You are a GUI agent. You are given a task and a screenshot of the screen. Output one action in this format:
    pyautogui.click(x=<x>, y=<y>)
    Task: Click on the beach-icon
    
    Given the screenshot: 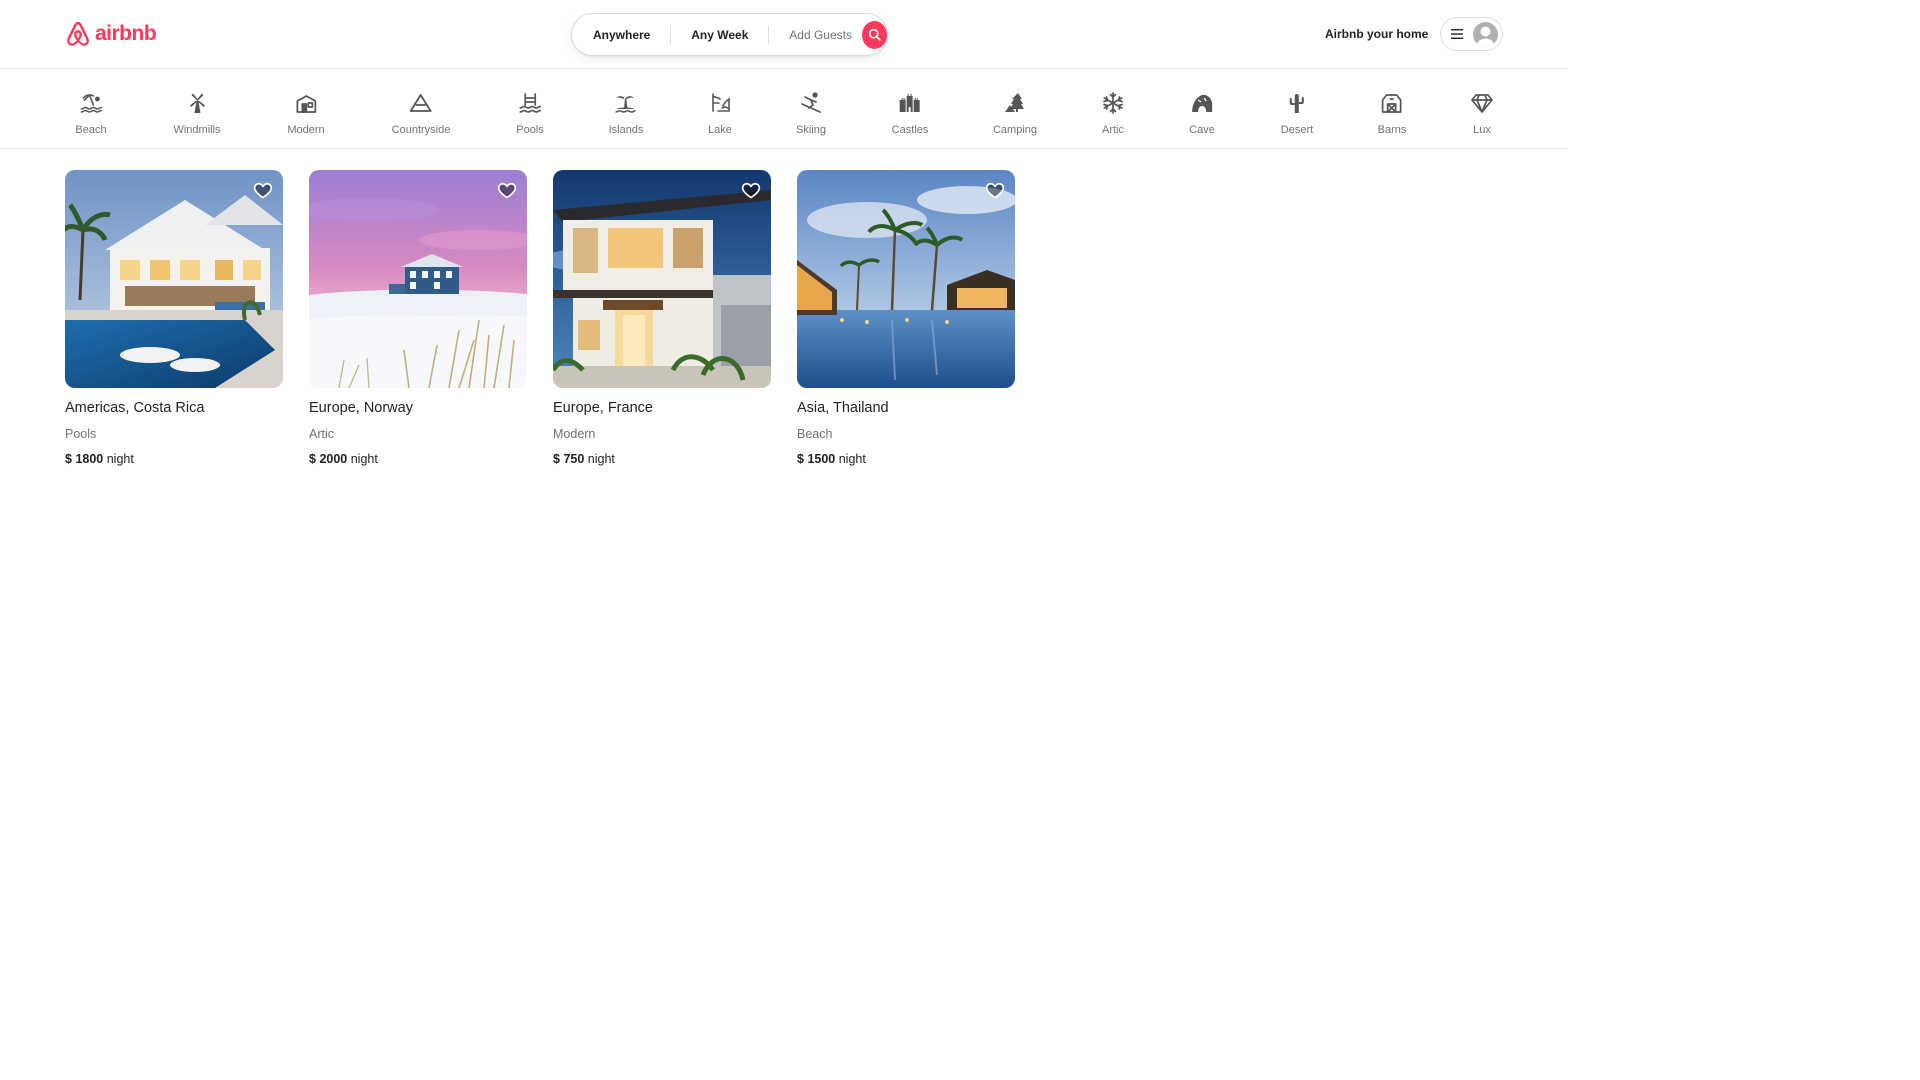 What is the action you would take?
    pyautogui.click(x=91, y=103)
    